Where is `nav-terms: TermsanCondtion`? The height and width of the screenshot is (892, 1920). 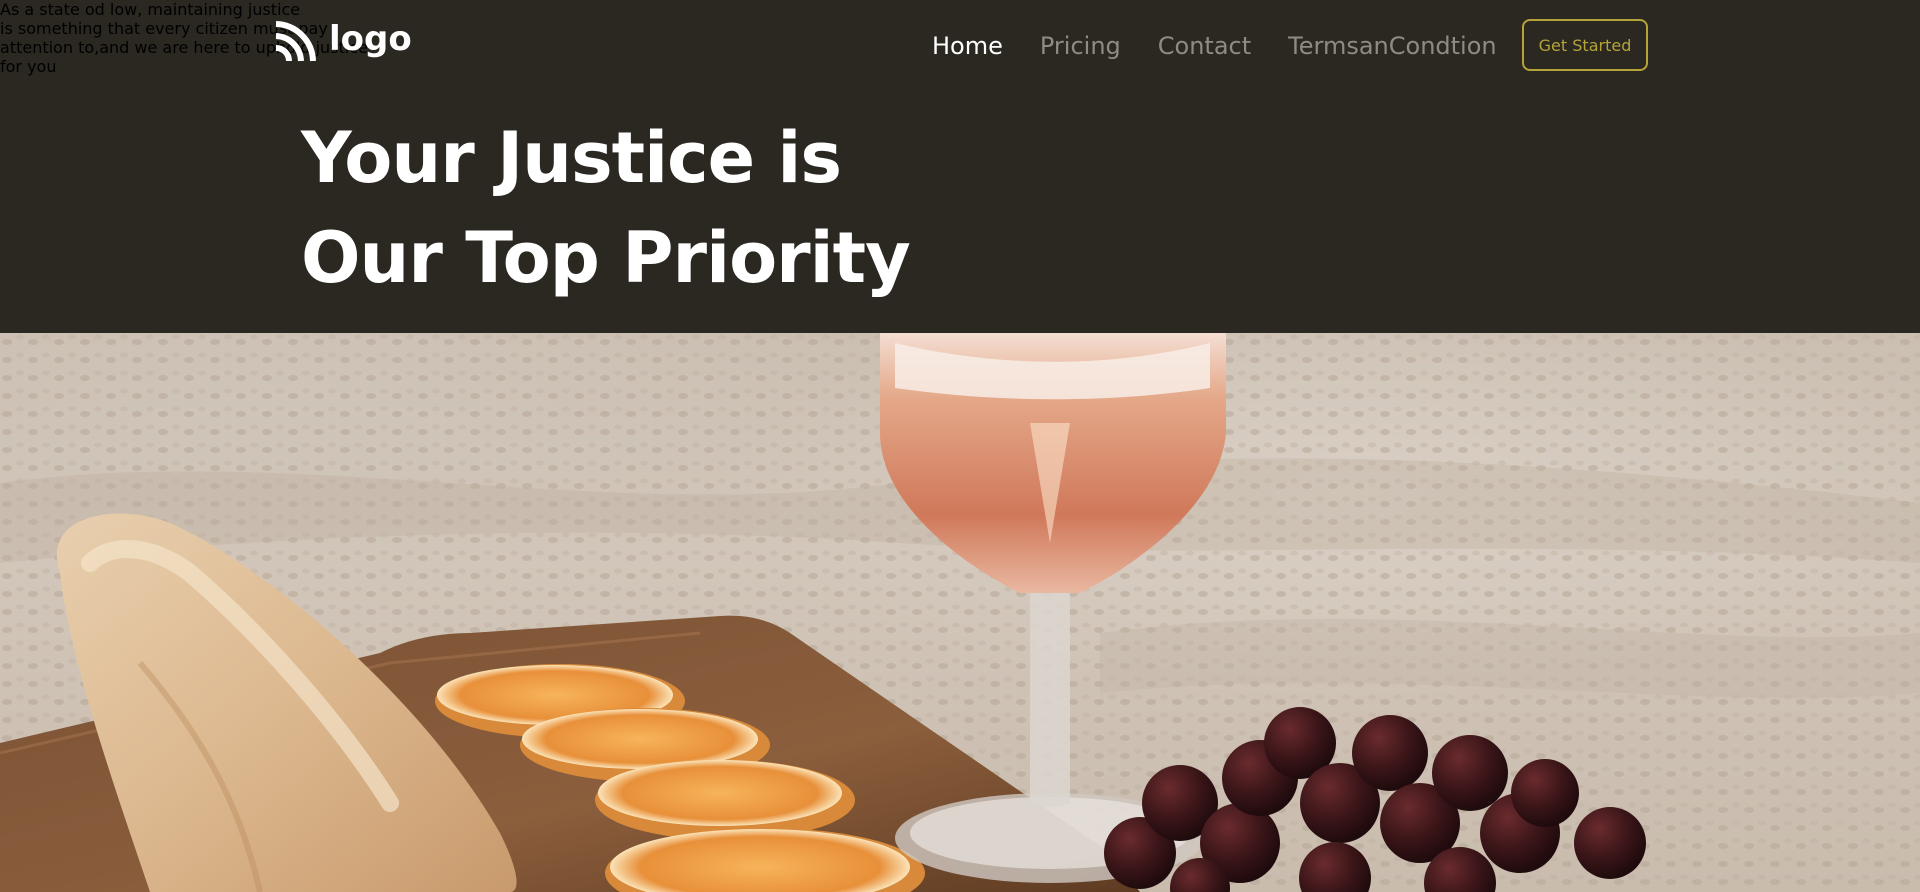 nav-terms: TermsanCondtion is located at coordinates (1392, 46).